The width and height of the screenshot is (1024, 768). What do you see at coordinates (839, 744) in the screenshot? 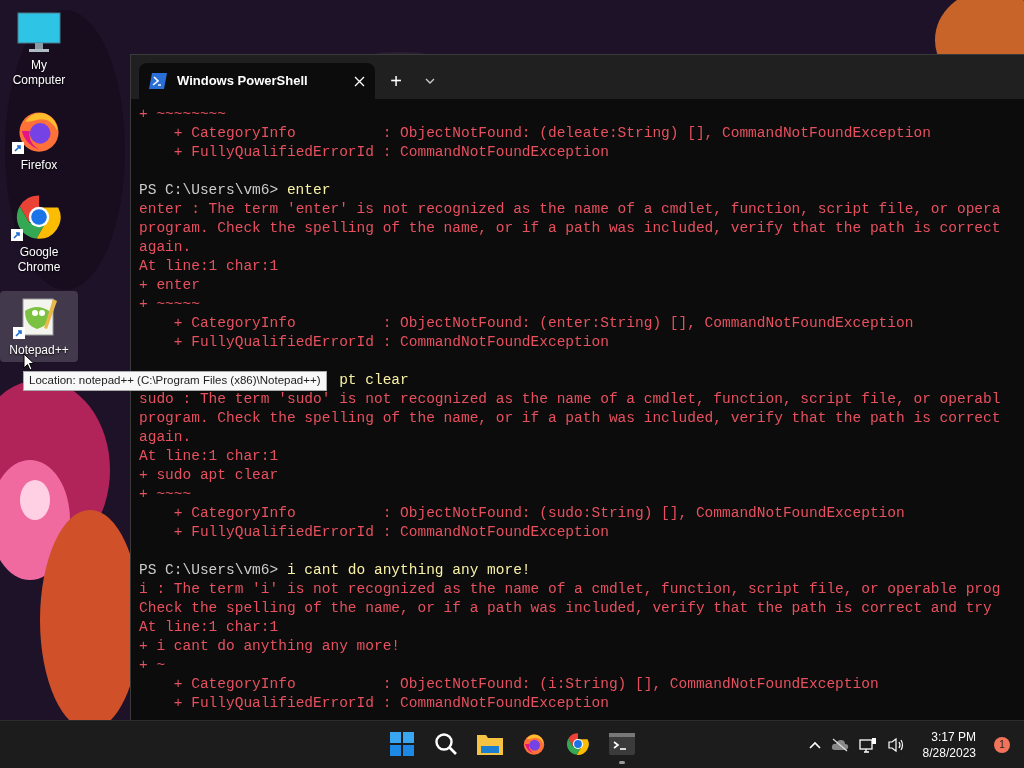
I see `cloud-off-icon` at bounding box center [839, 744].